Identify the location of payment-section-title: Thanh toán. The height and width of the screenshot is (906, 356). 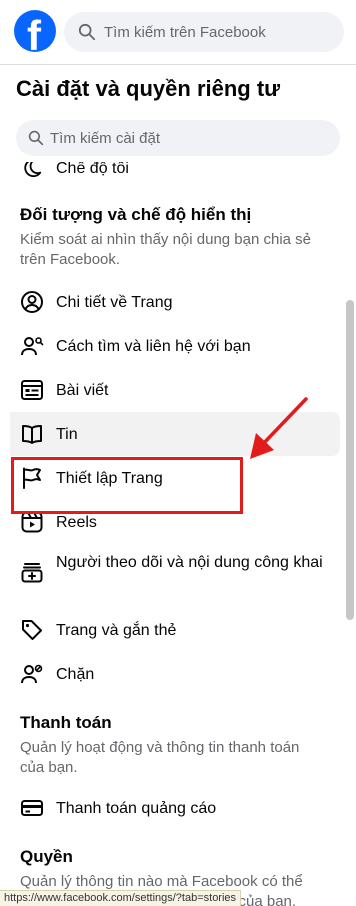
(66, 722).